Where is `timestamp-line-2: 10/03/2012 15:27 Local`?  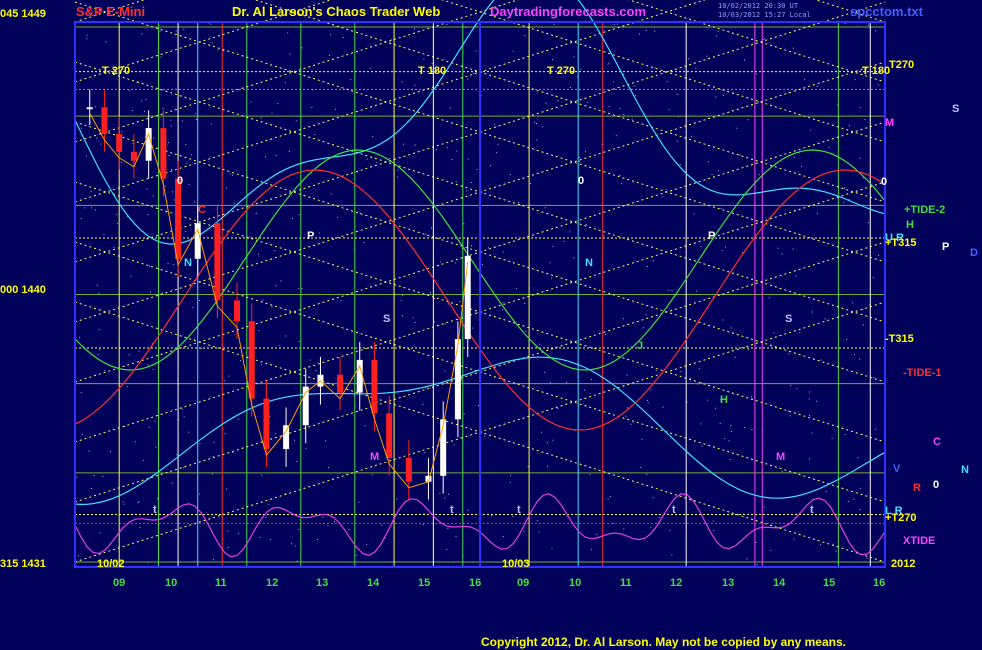
timestamp-line-2: 10/03/2012 15:27 Local is located at coordinates (764, 15).